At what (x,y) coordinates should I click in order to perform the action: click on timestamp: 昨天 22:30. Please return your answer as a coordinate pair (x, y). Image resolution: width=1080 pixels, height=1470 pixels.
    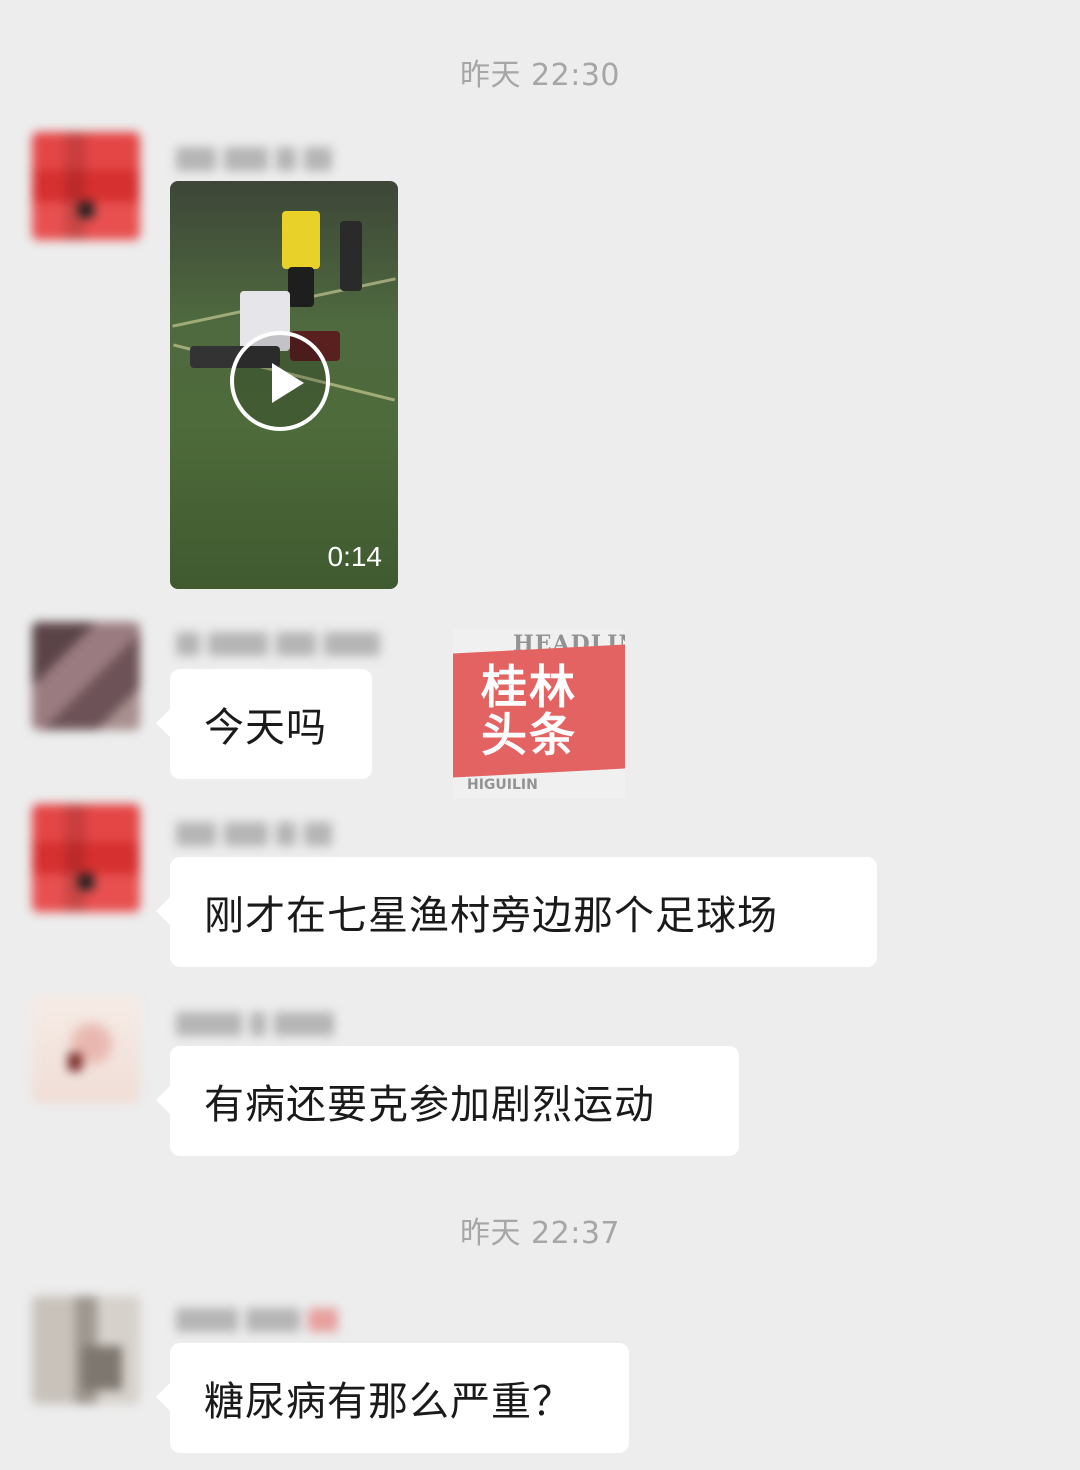
    Looking at the image, I should click on (540, 75).